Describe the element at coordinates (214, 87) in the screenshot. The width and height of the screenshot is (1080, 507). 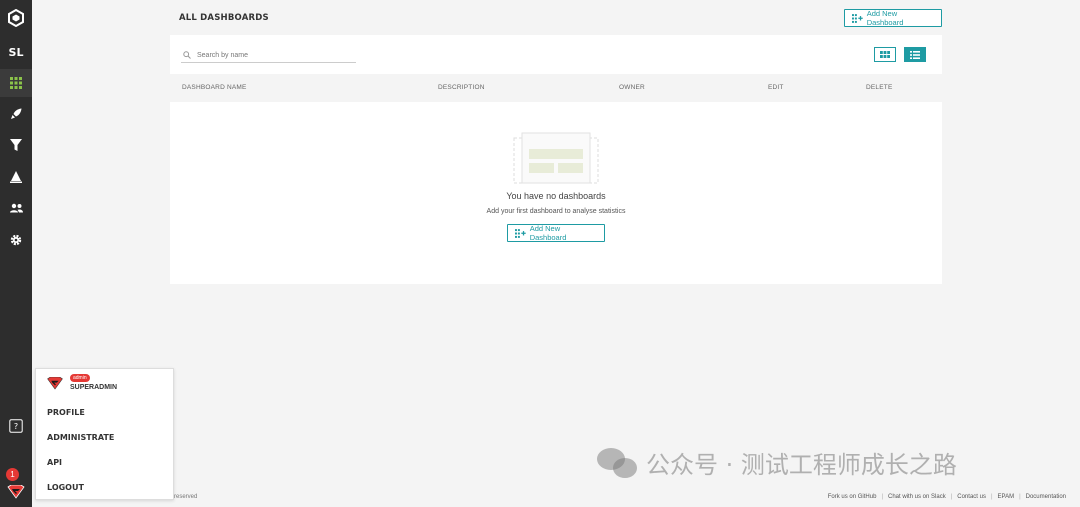
I see `column-header-name: DASHBOARD NAME` at that location.